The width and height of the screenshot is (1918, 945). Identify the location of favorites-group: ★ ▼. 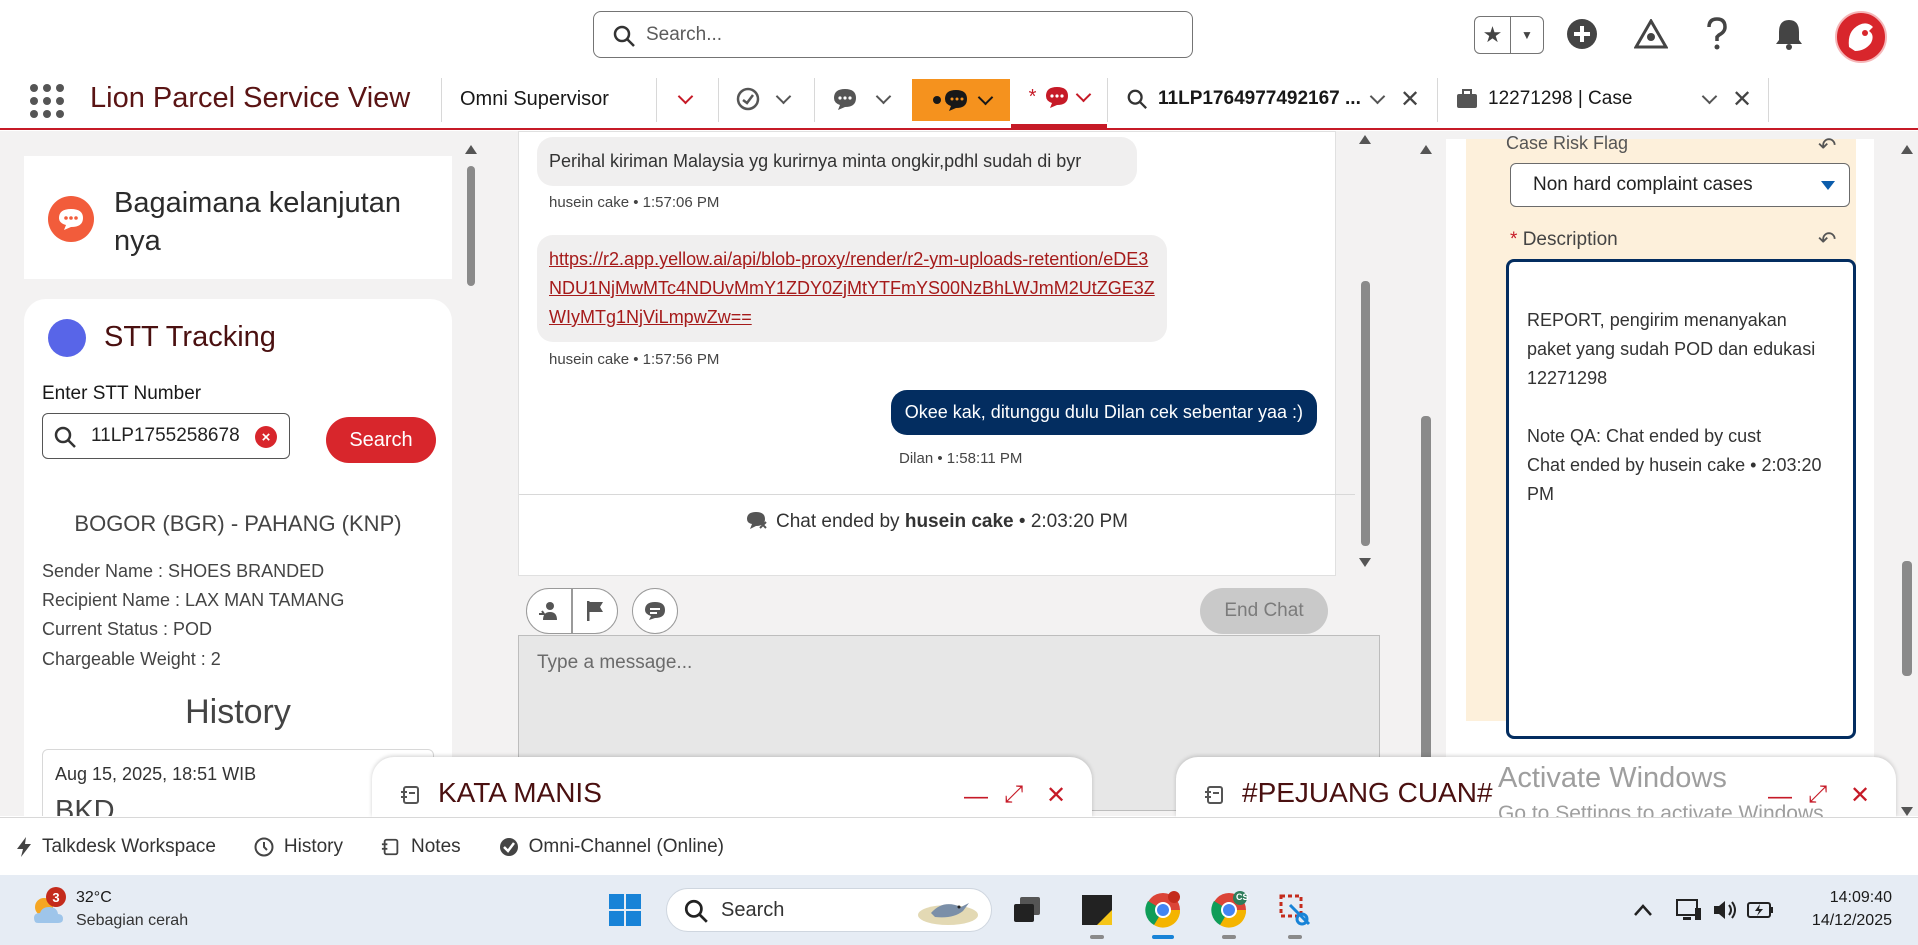
(1509, 35).